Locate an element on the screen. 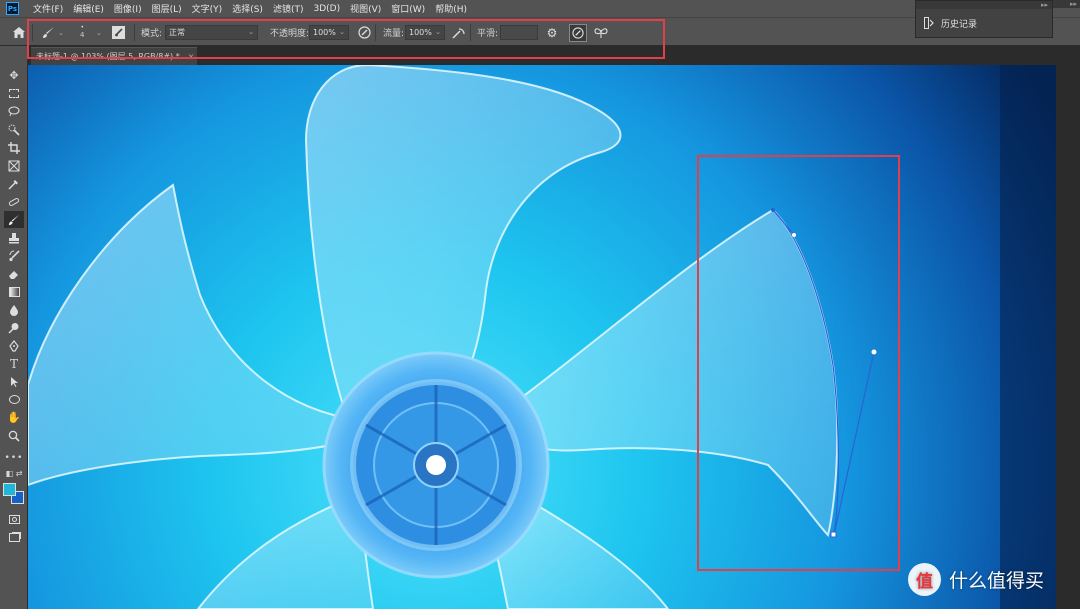  smoothing-options-button: ⚙ is located at coordinates (552, 32).